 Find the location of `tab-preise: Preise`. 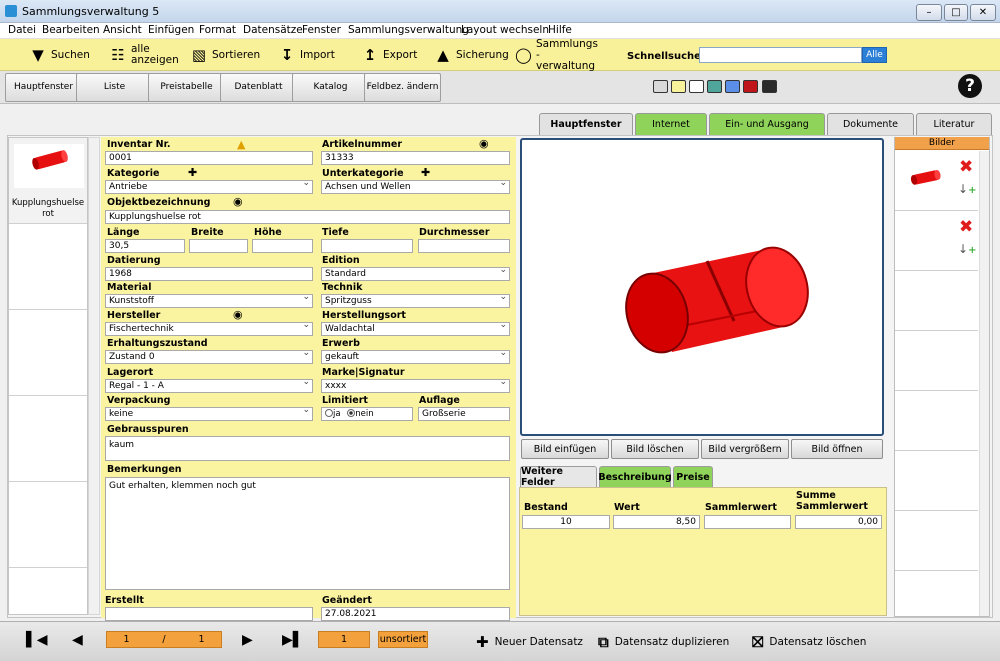

tab-preise: Preise is located at coordinates (693, 476).